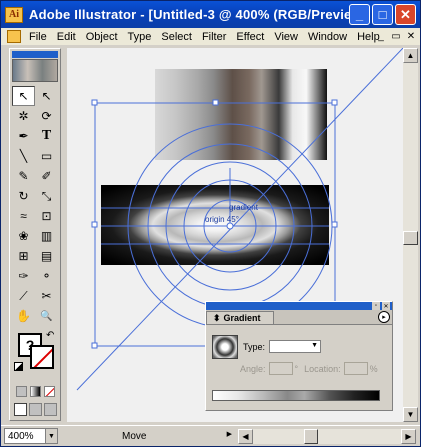  What do you see at coordinates (46, 116) in the screenshot?
I see `lasso-tool-icon: ⟳` at bounding box center [46, 116].